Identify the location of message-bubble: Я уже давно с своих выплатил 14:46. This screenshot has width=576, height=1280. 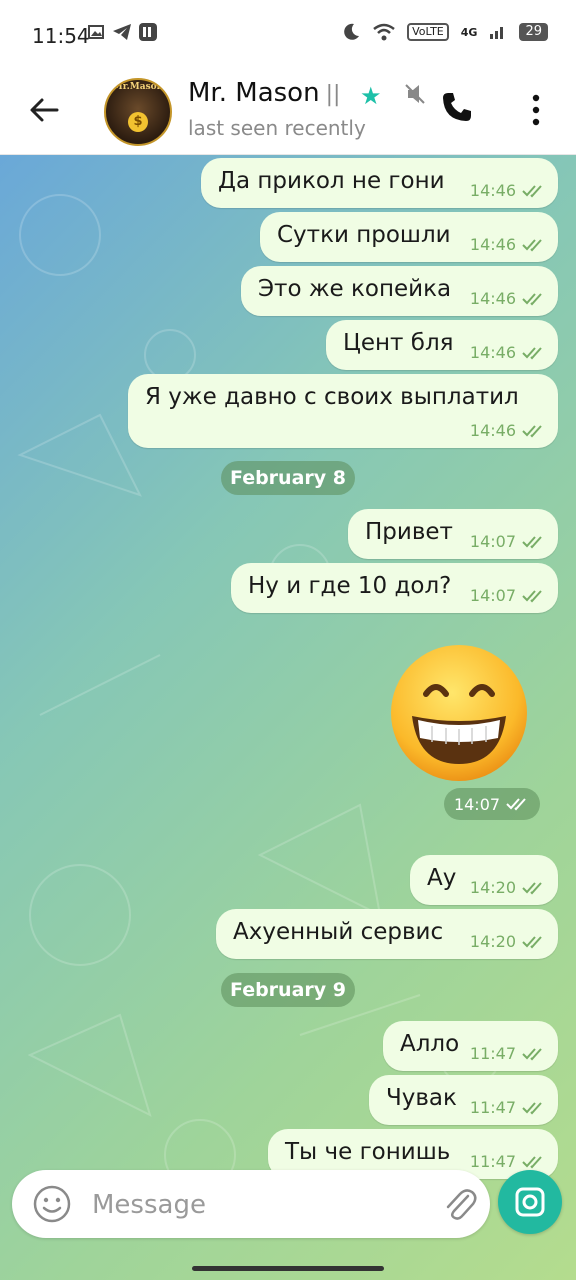
(343, 411).